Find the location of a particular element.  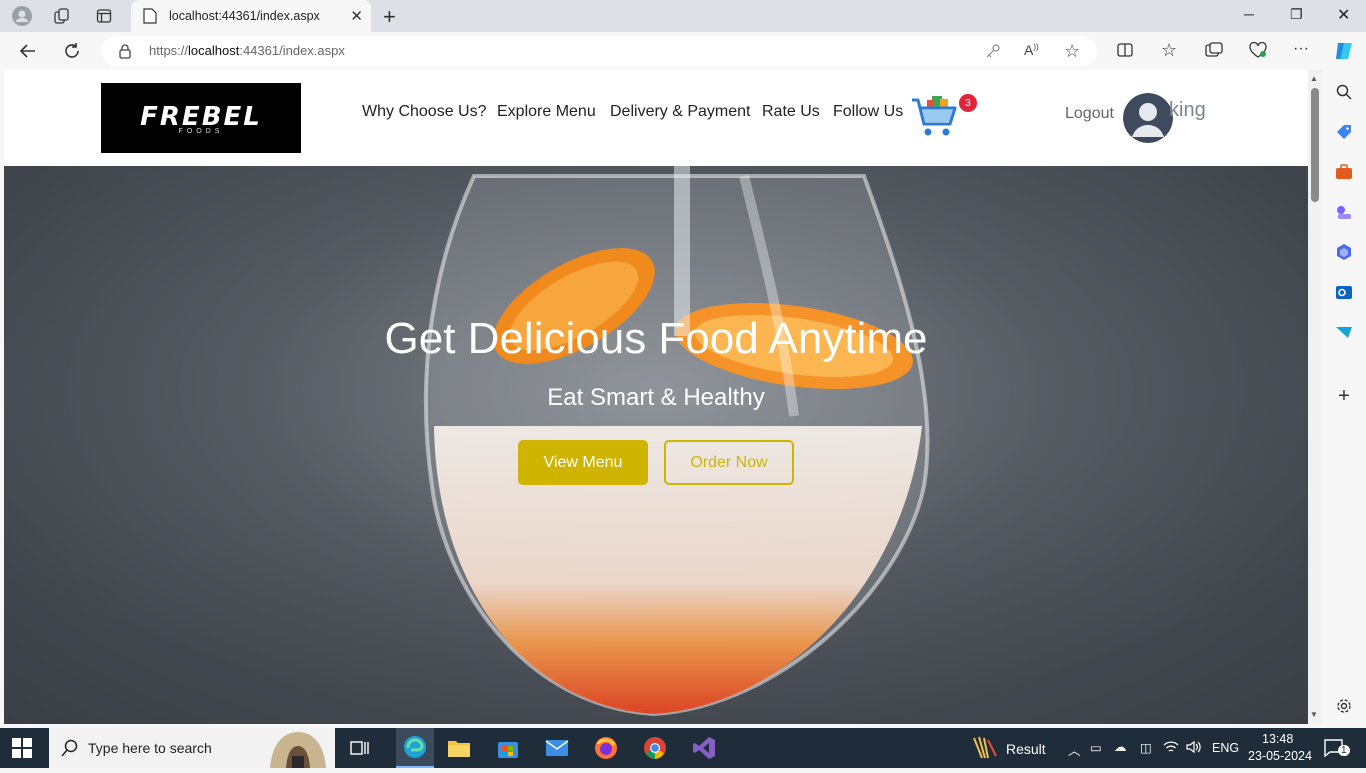

view-menu-button: View Menu is located at coordinates (583, 462).